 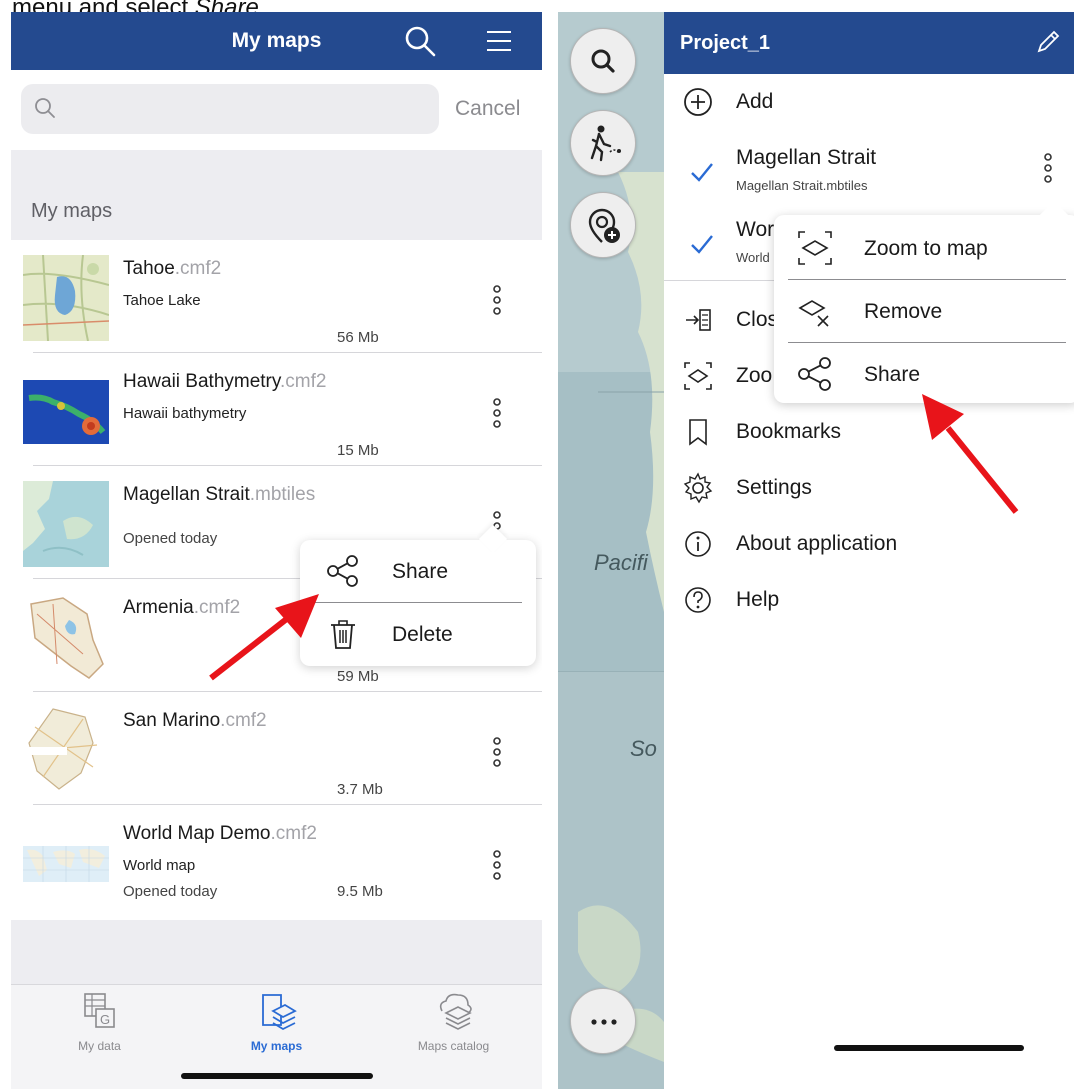 I want to click on search-box, so click(x=230, y=109).